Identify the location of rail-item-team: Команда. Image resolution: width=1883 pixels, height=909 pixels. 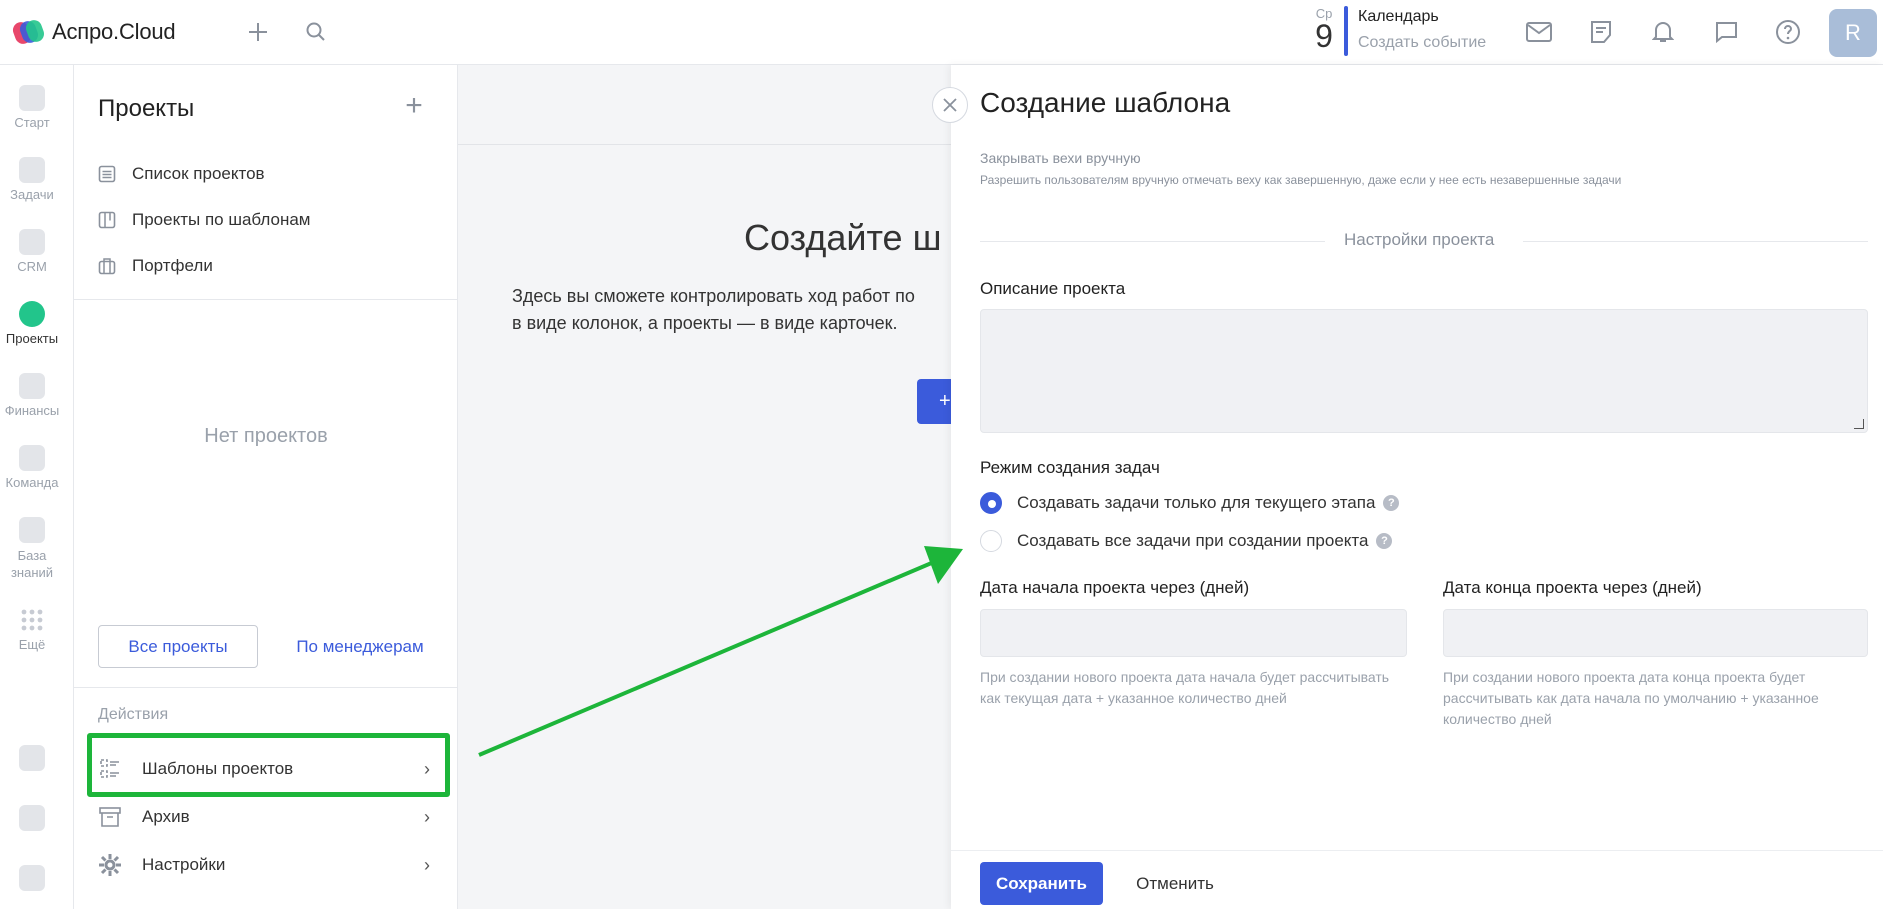
(32, 467).